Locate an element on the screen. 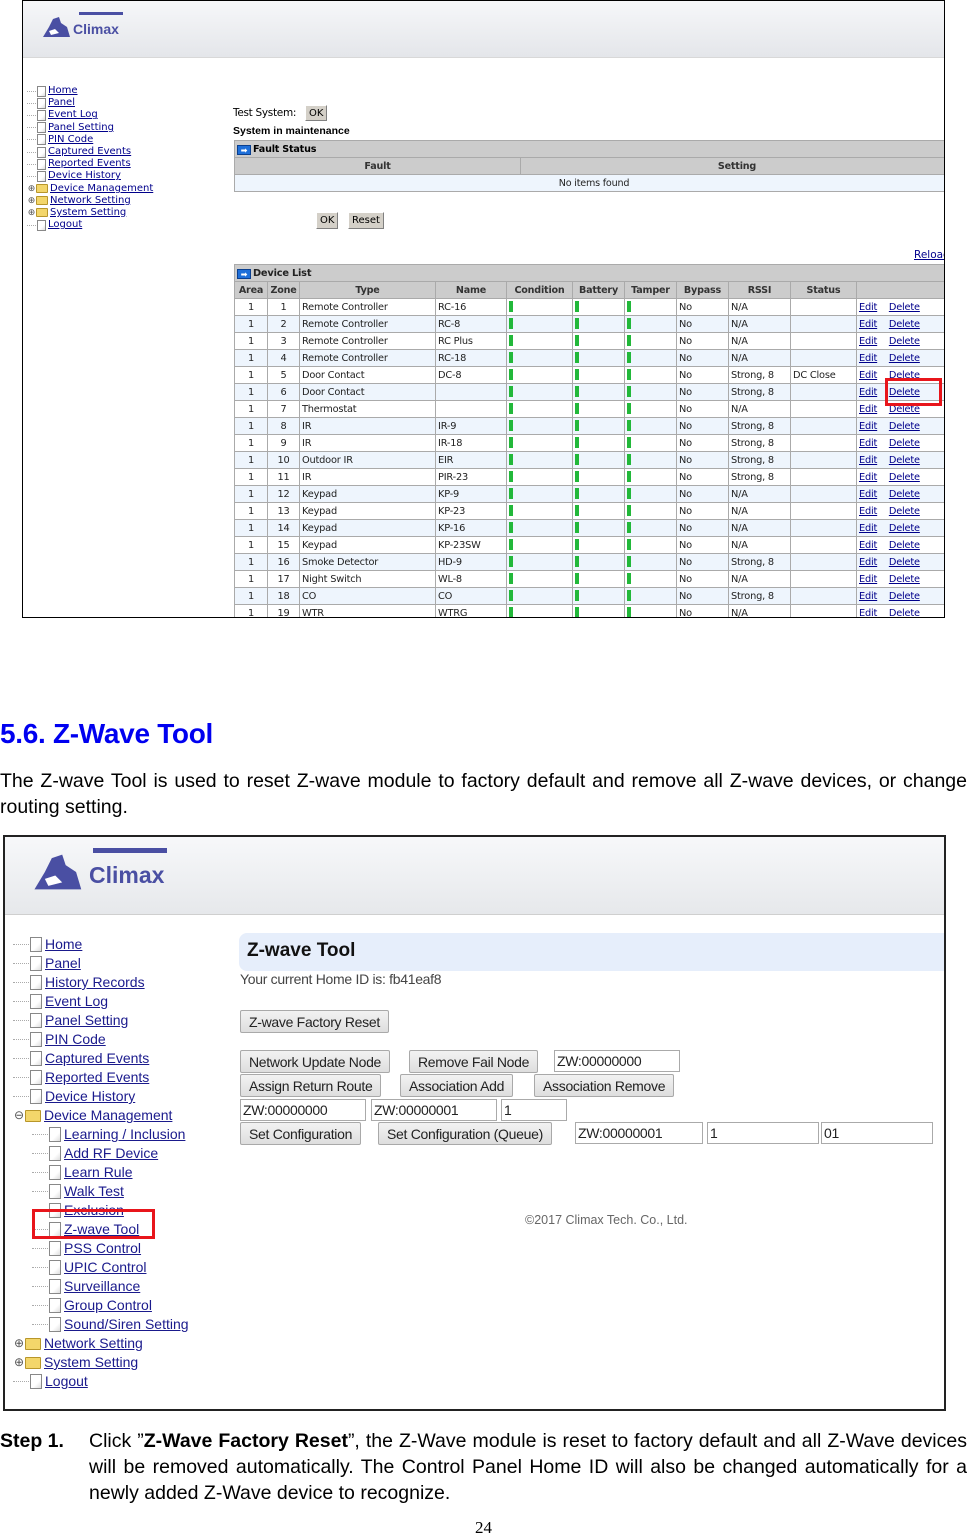 The height and width of the screenshot is (1539, 967). collapse-icon: ⊖ is located at coordinates (19, 1115).